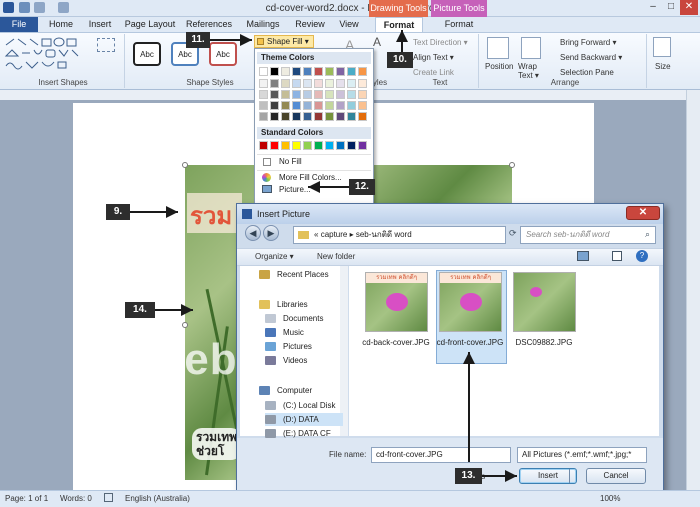  Describe the element at coordinates (118, 212) in the screenshot. I see `callout-9: 9.` at that location.